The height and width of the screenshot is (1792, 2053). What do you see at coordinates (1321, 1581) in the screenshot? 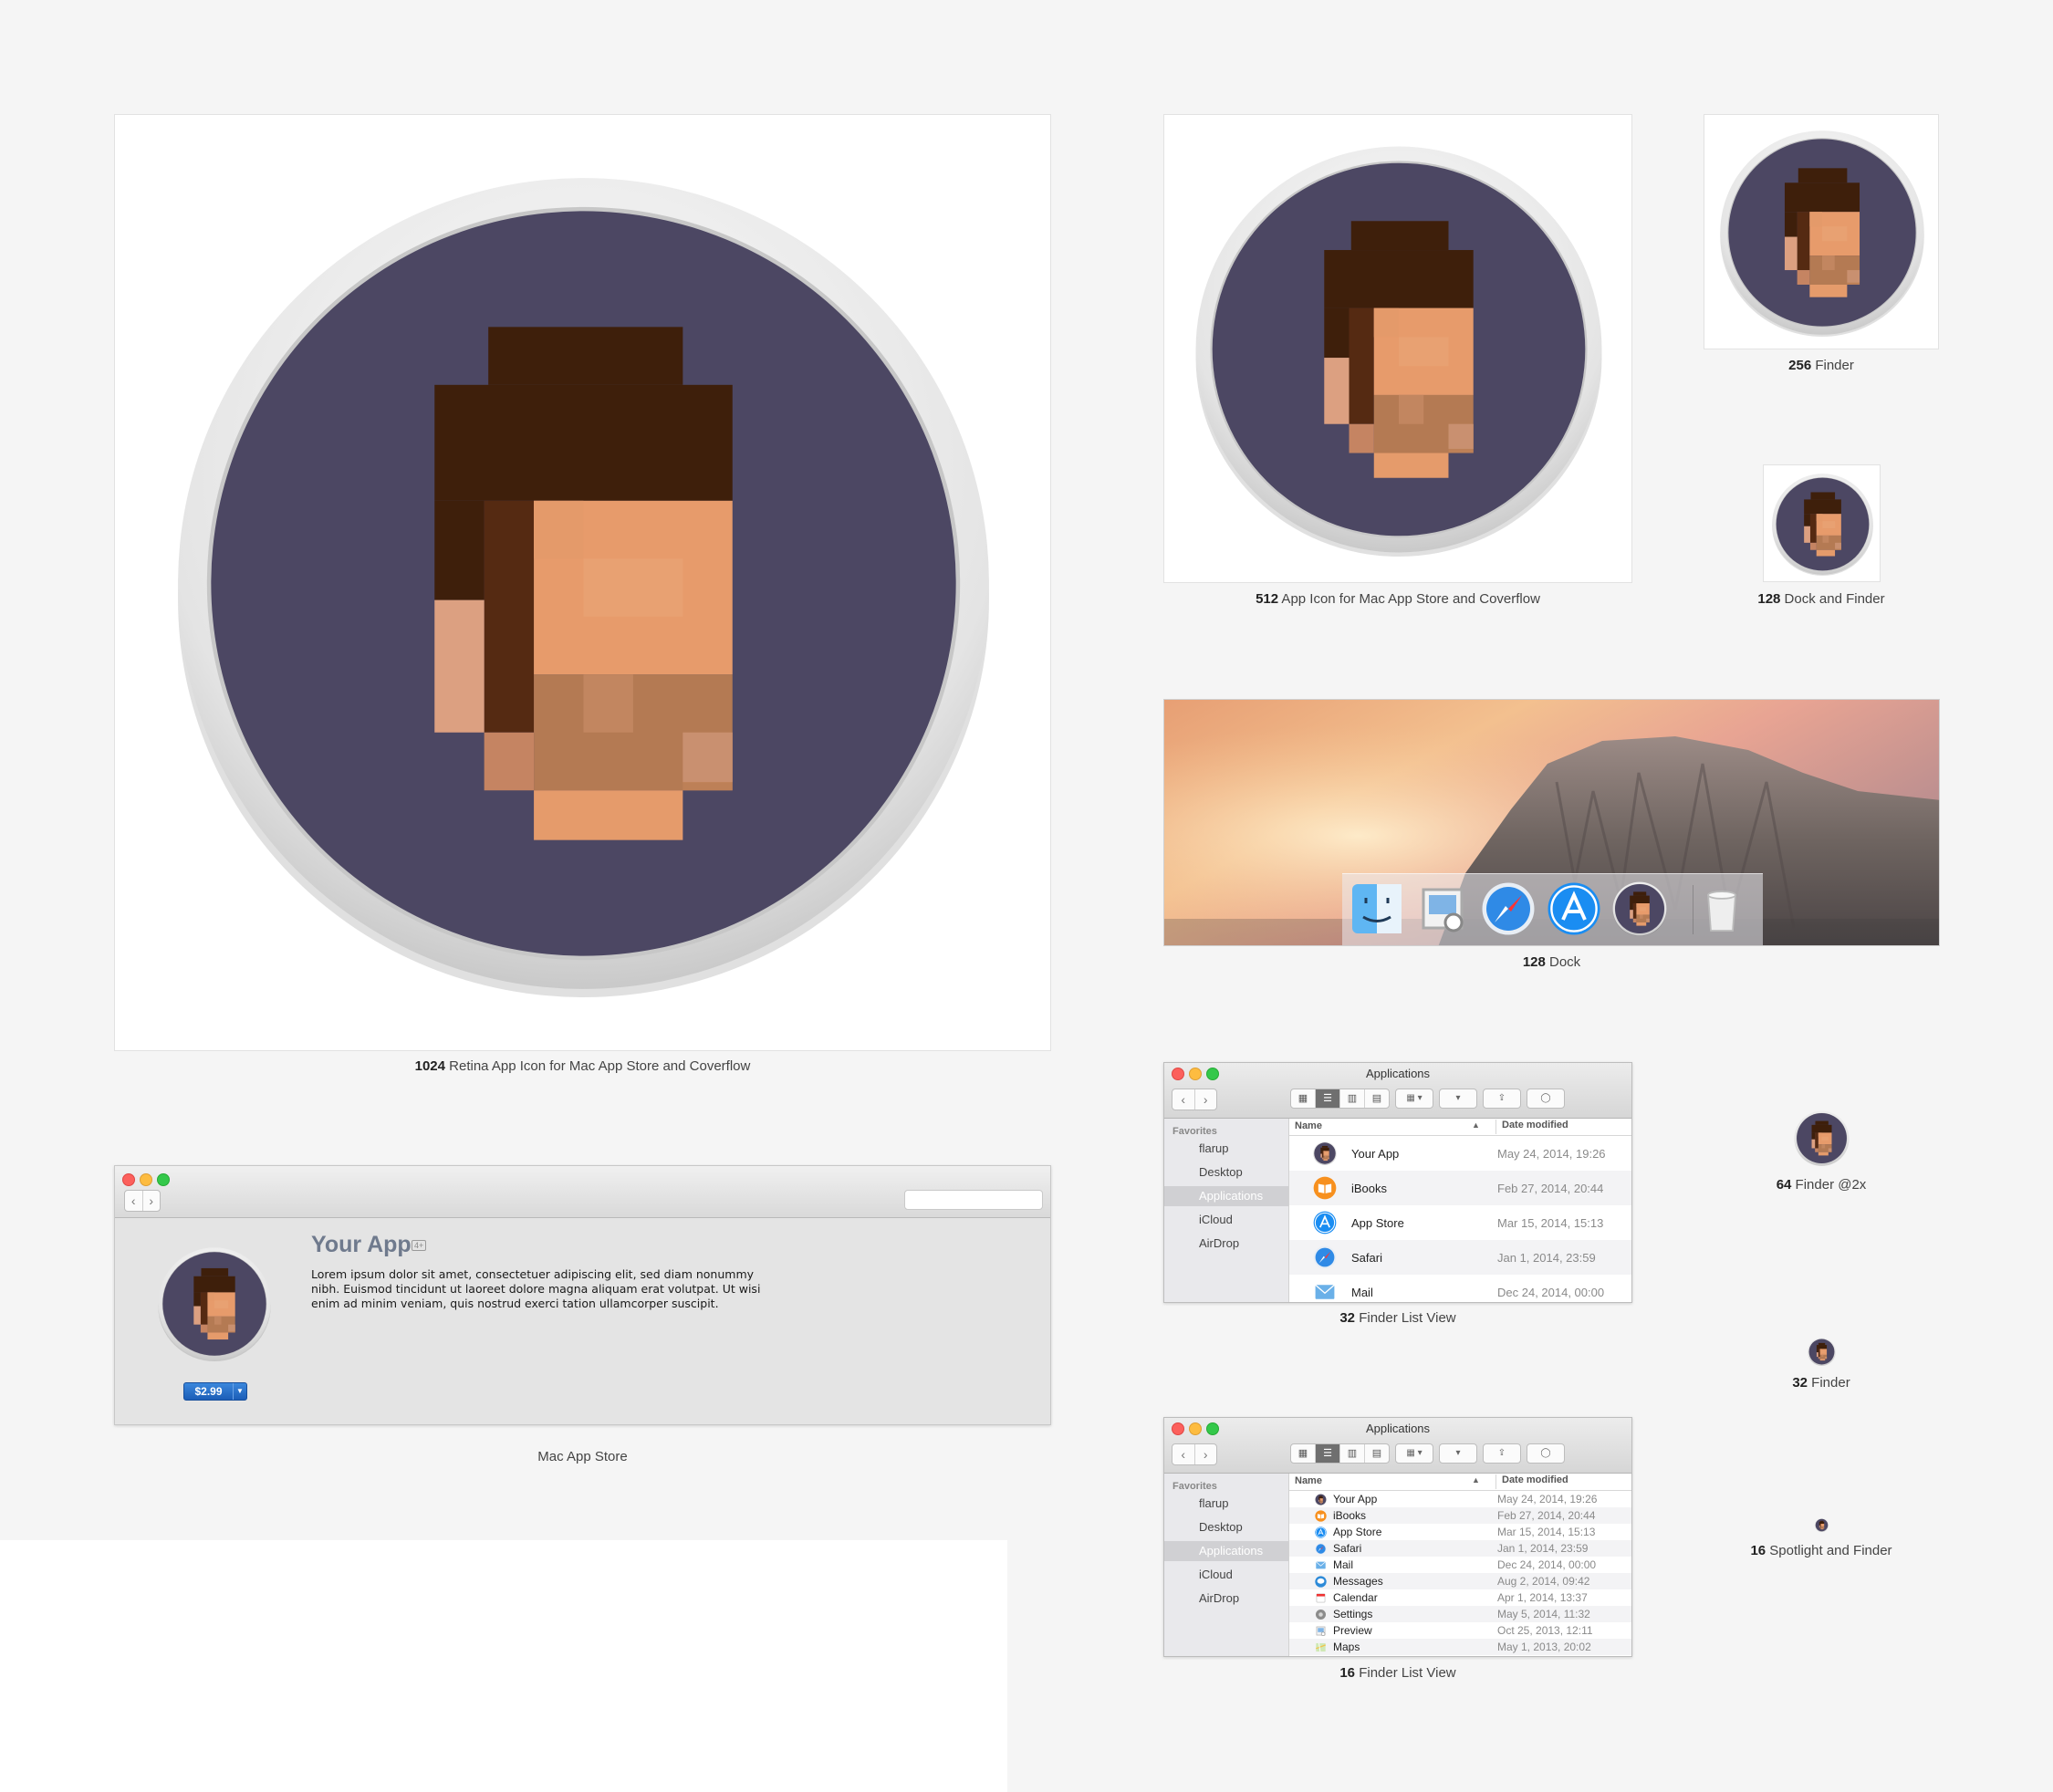
I see `messages-icon` at bounding box center [1321, 1581].